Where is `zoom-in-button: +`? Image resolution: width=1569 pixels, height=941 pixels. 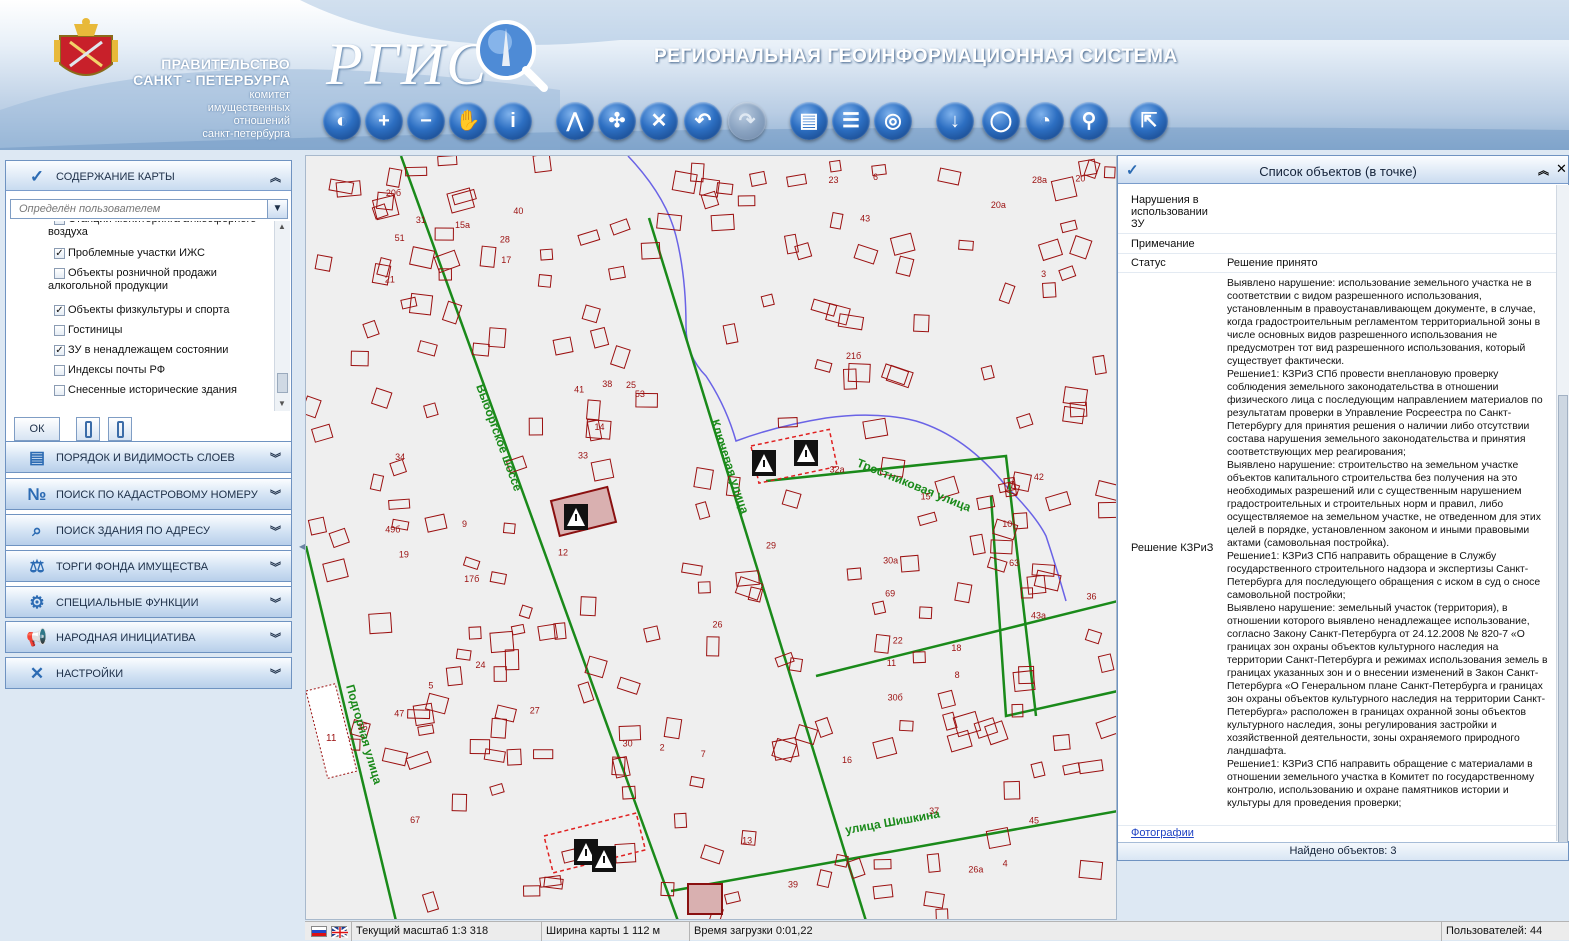 zoom-in-button: + is located at coordinates (384, 121).